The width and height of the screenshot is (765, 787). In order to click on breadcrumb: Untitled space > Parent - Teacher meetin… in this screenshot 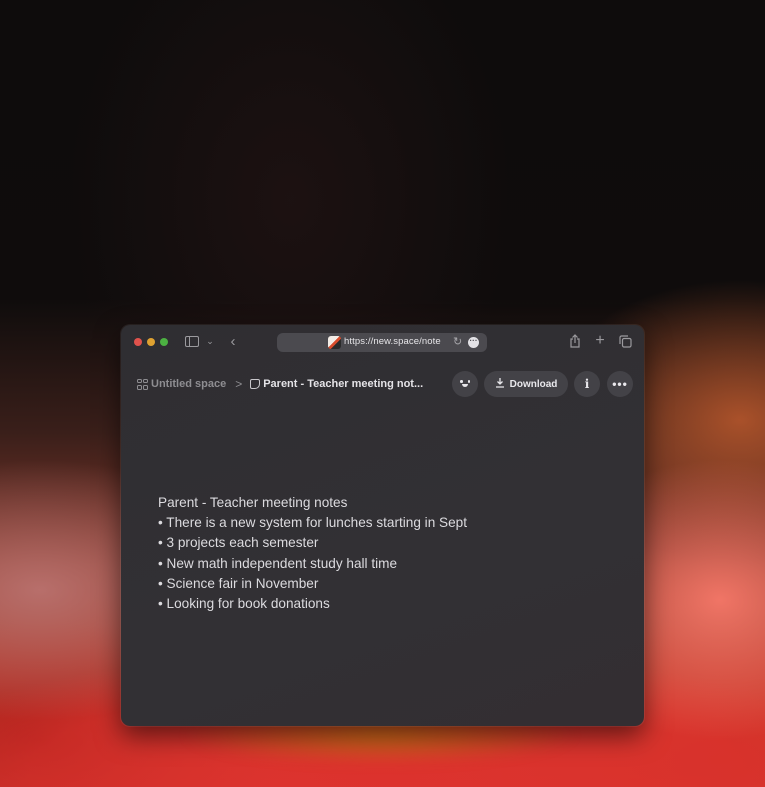, I will do `click(280, 384)`.